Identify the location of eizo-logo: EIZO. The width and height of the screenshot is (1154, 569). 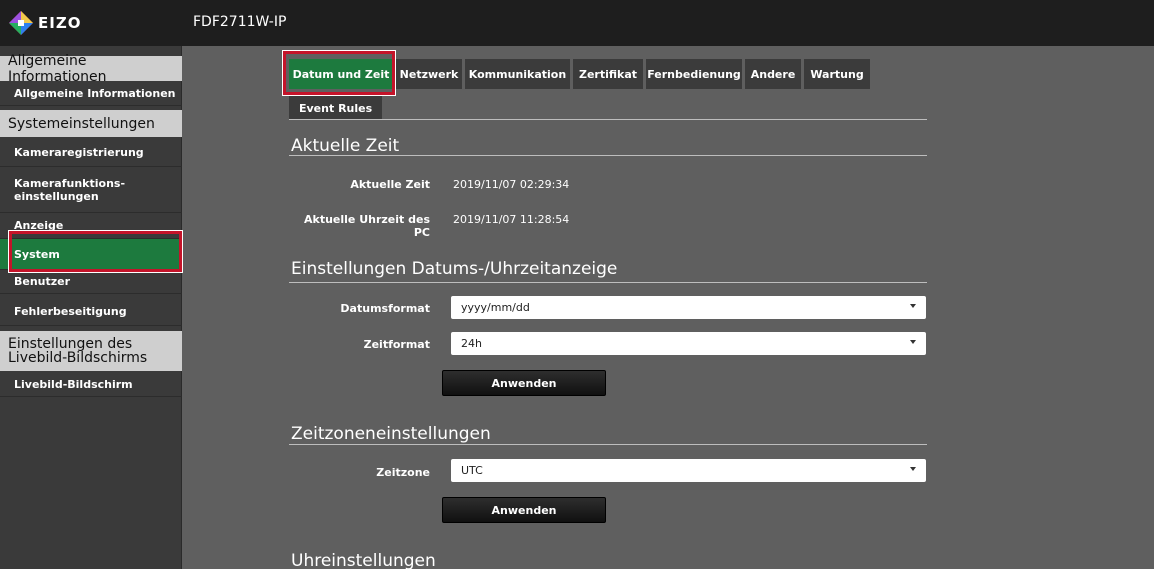
(44, 23).